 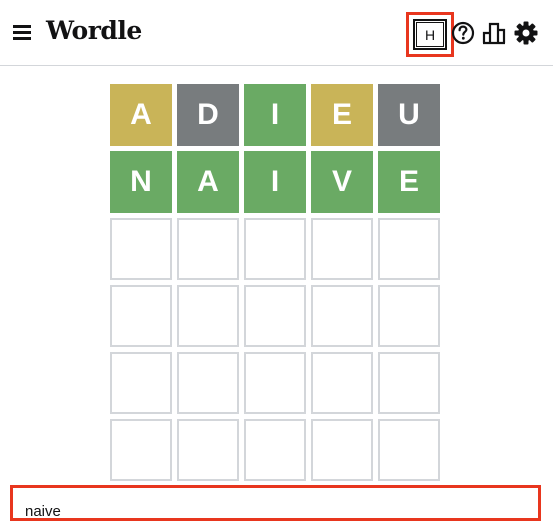 What do you see at coordinates (208, 115) in the screenshot?
I see `letter-tile: D` at bounding box center [208, 115].